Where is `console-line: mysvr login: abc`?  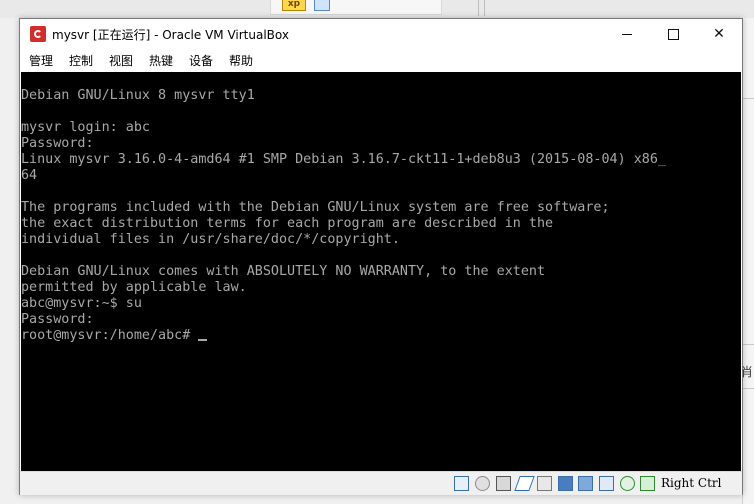 console-line: mysvr login: abc is located at coordinates (85, 127).